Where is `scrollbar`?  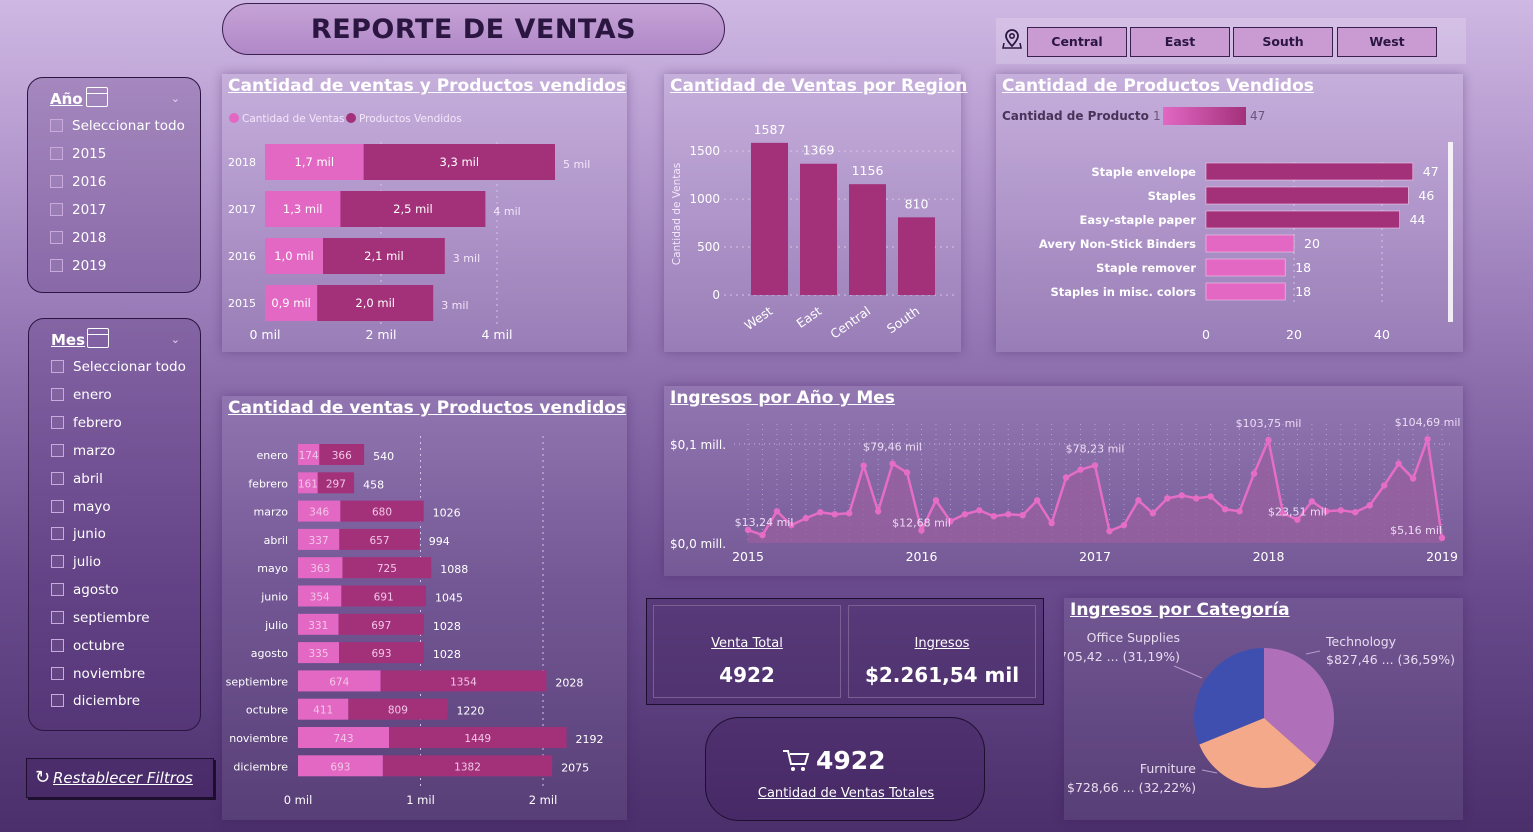
scrollbar is located at coordinates (1450, 232).